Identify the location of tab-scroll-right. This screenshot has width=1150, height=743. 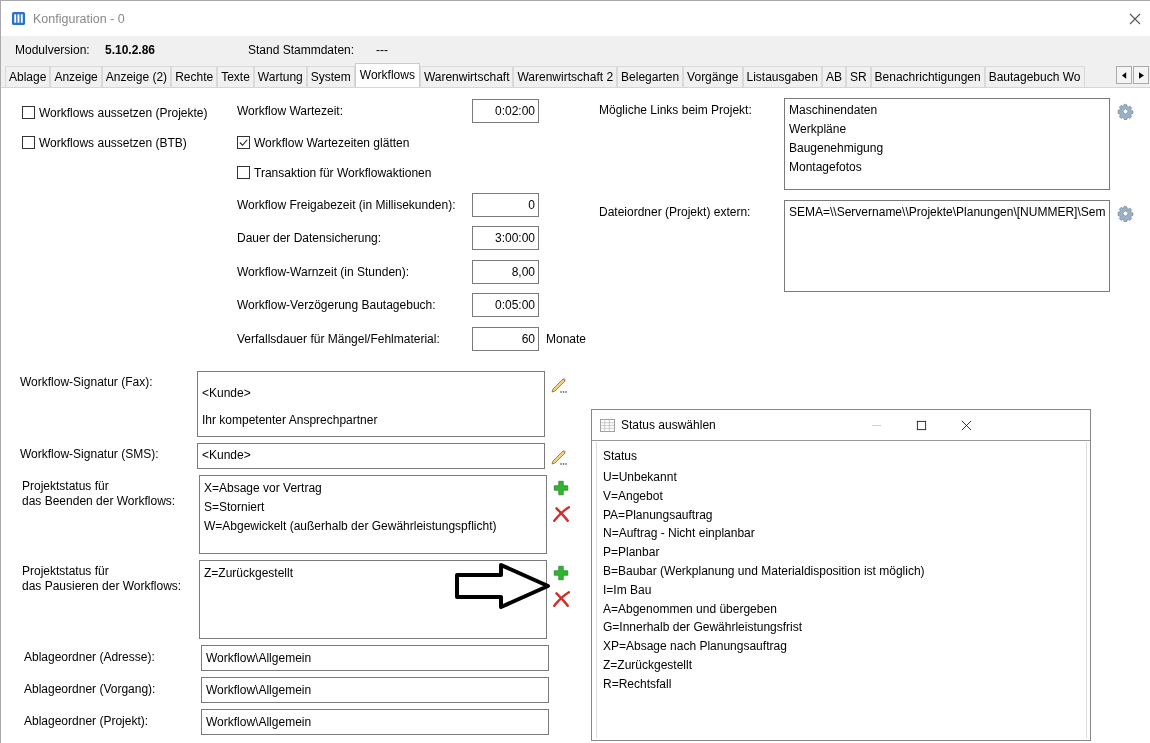
(1141, 75).